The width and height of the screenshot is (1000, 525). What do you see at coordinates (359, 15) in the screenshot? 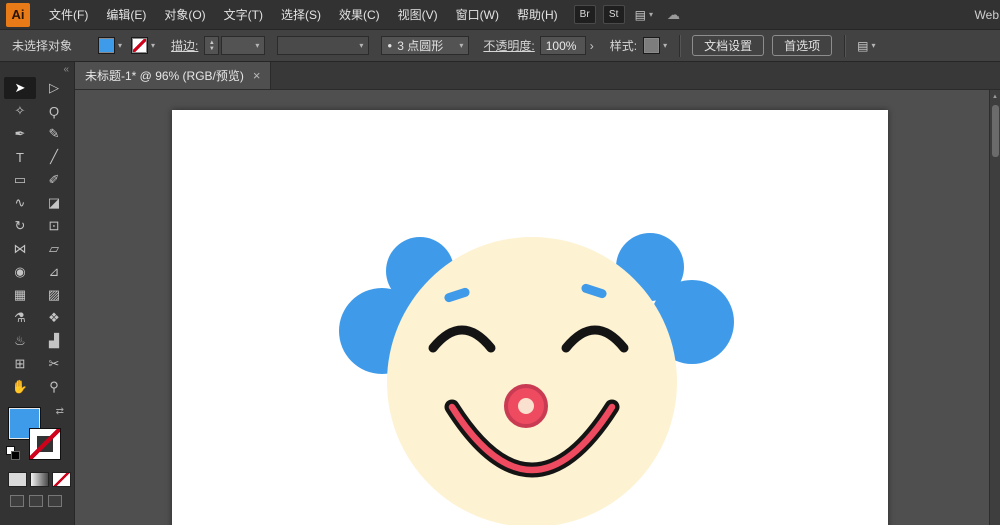
I see `menu-effect: 效果(C)` at bounding box center [359, 15].